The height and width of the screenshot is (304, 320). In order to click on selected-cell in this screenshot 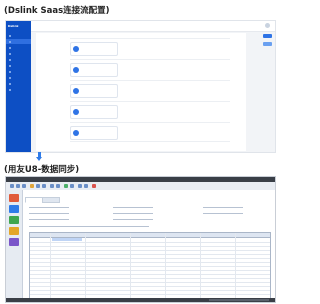, I will do `click(67, 239)`.